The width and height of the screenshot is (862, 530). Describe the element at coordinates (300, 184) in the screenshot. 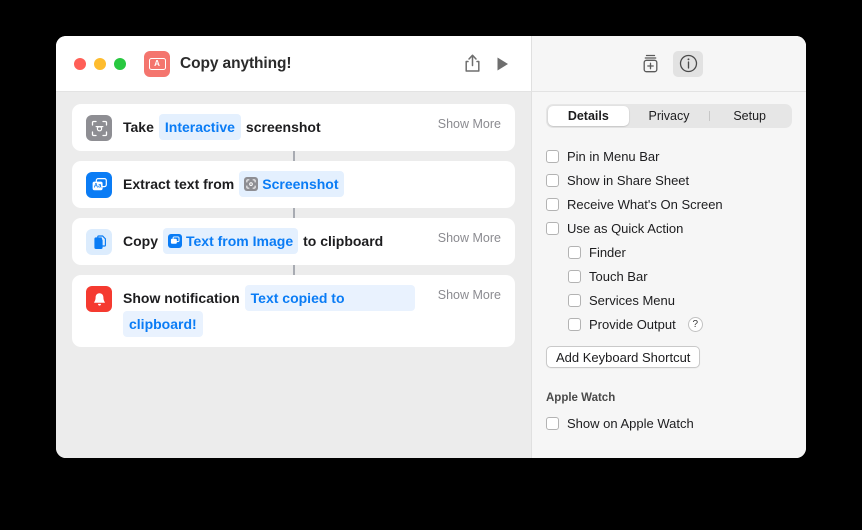

I see `action-token-label: Screenshot` at that location.